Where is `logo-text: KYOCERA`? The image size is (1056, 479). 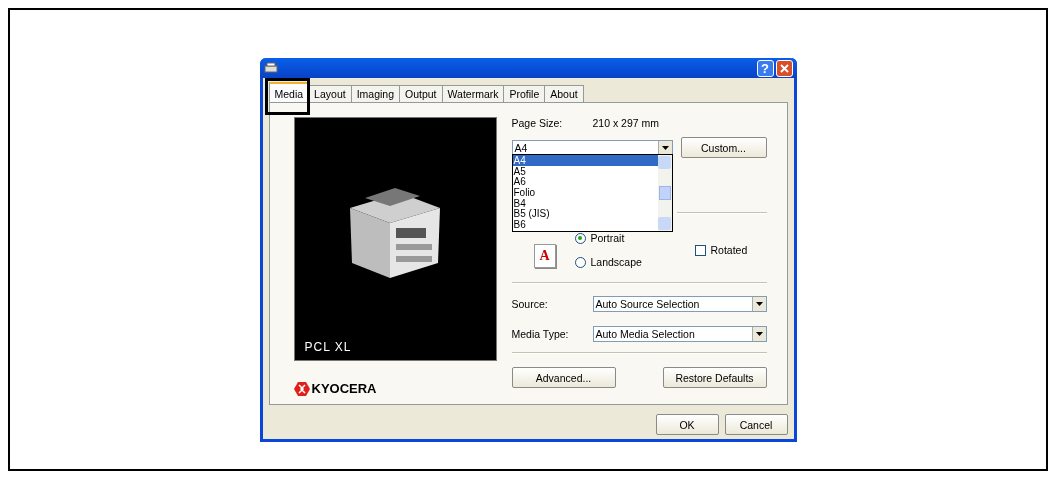
logo-text: KYOCERA is located at coordinates (344, 388).